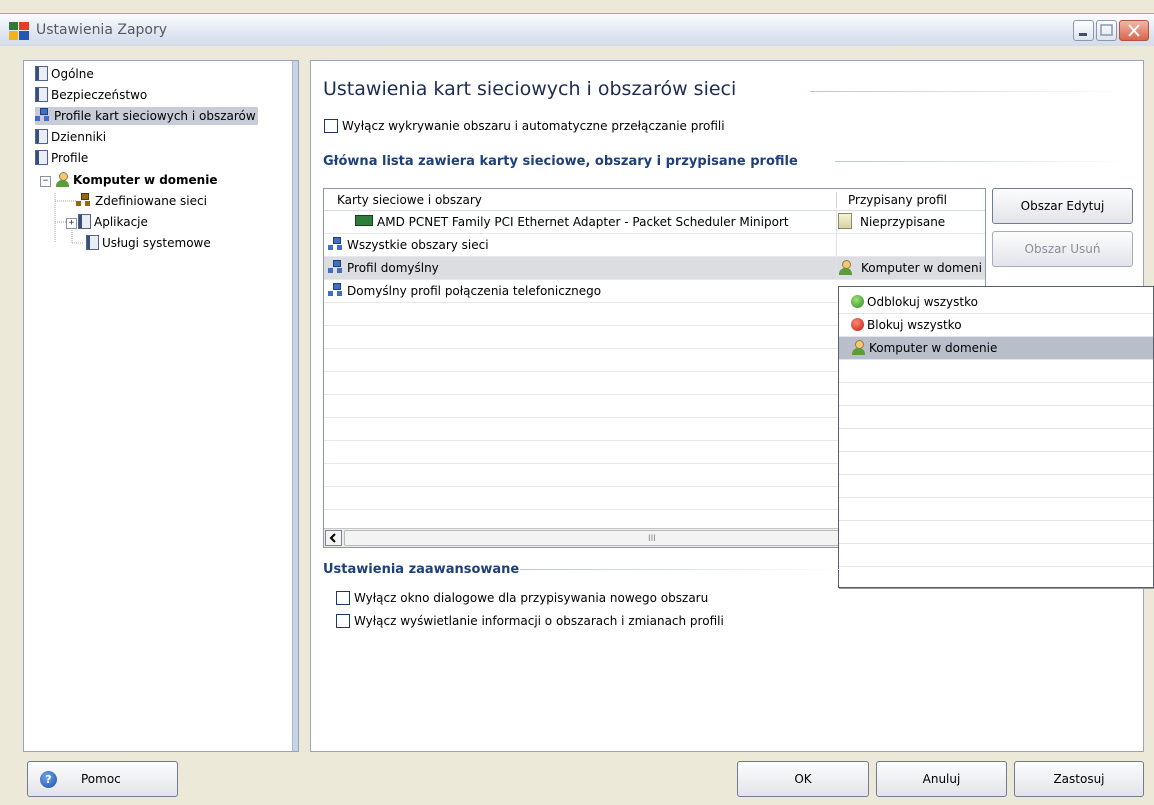  What do you see at coordinates (845, 221) in the screenshot?
I see `unassigned-profile-icon` at bounding box center [845, 221].